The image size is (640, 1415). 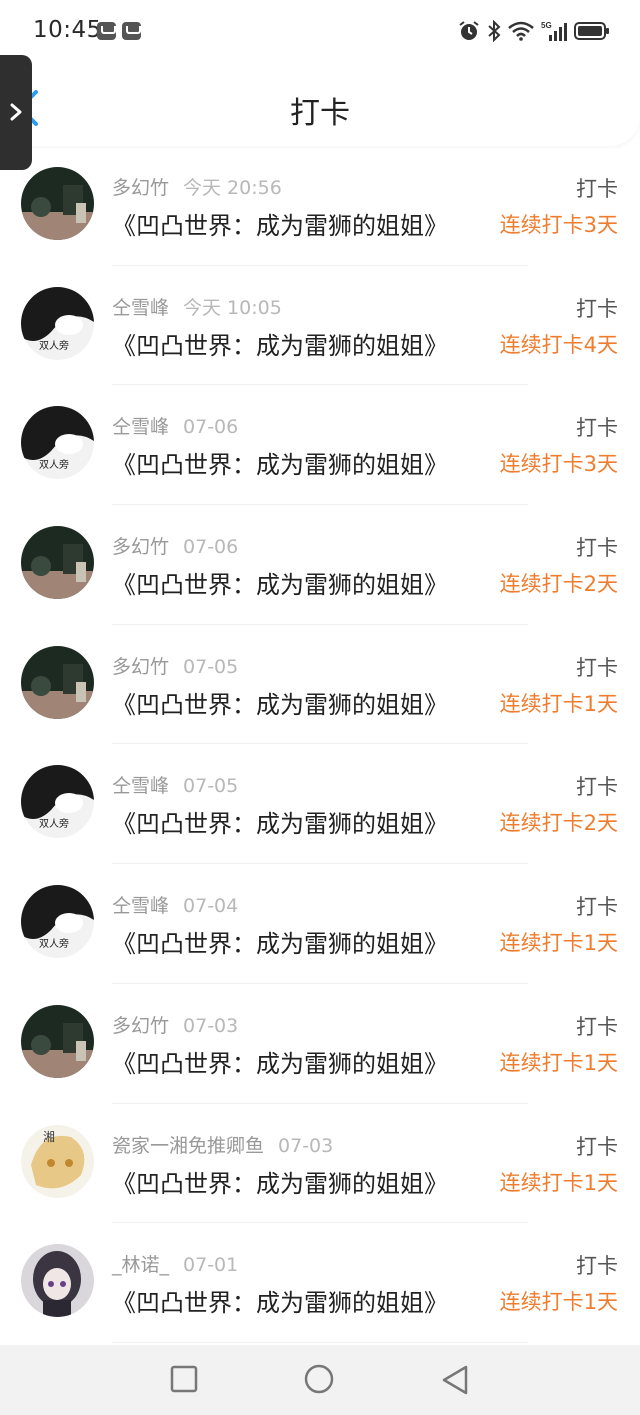 What do you see at coordinates (67, 30) in the screenshot?
I see `status-time: 10:45` at bounding box center [67, 30].